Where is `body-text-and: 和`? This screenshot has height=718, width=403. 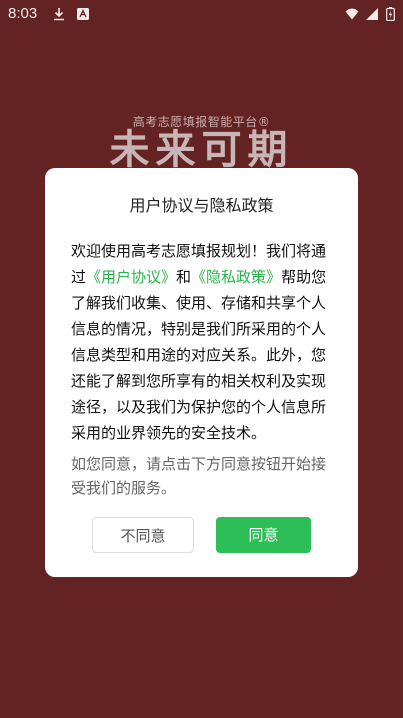 body-text-and: 和 is located at coordinates (184, 277).